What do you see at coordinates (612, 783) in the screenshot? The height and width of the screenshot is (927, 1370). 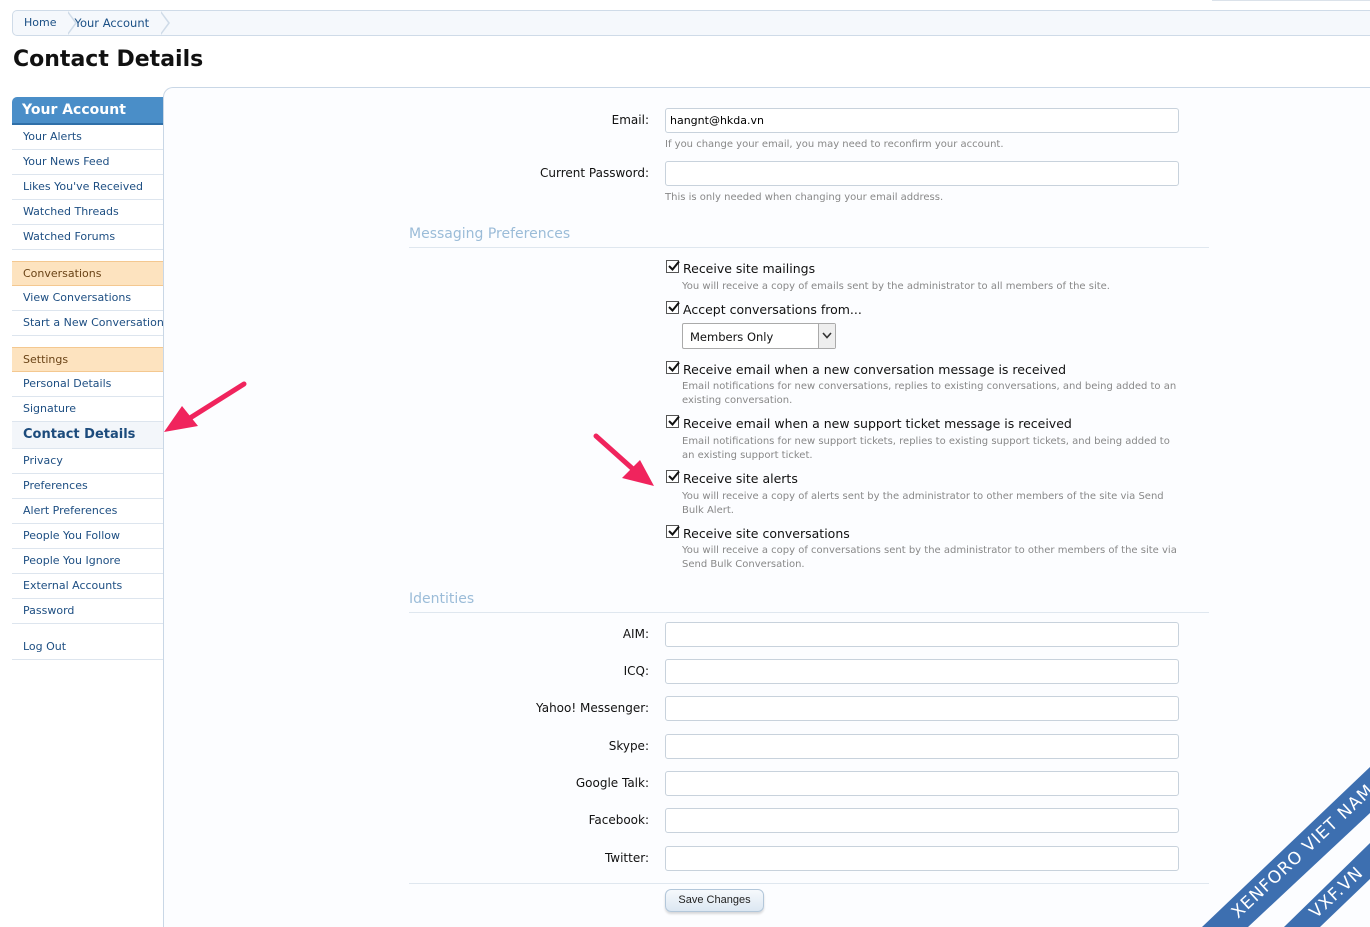 I see `google-talk-label: Google Talk:` at bounding box center [612, 783].